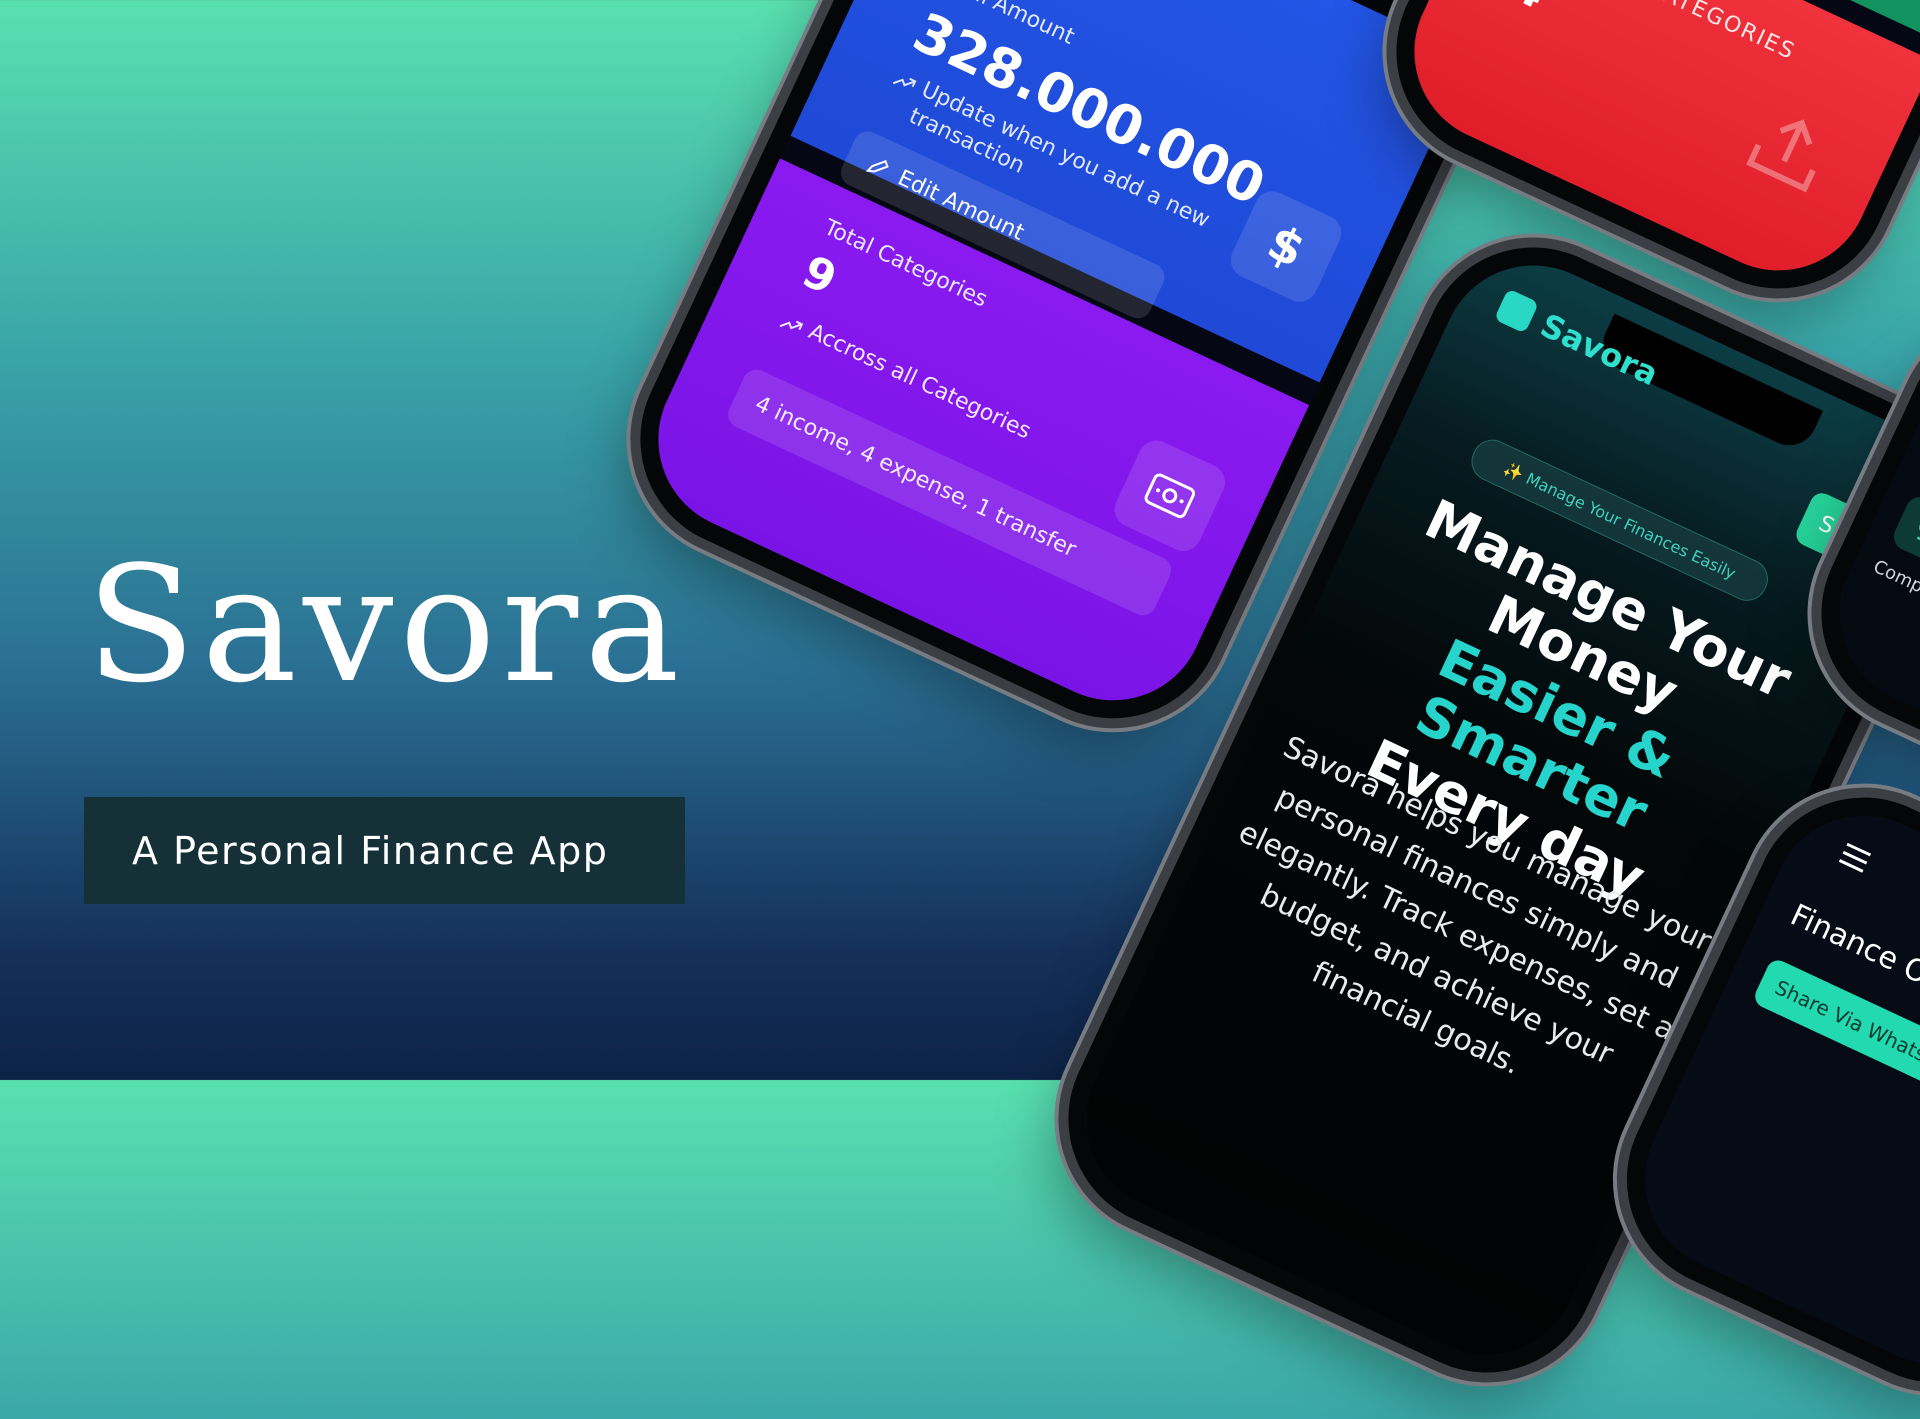 The height and width of the screenshot is (1419, 1920). What do you see at coordinates (1895, 586) in the screenshot?
I see `completed-label: Completed` at bounding box center [1895, 586].